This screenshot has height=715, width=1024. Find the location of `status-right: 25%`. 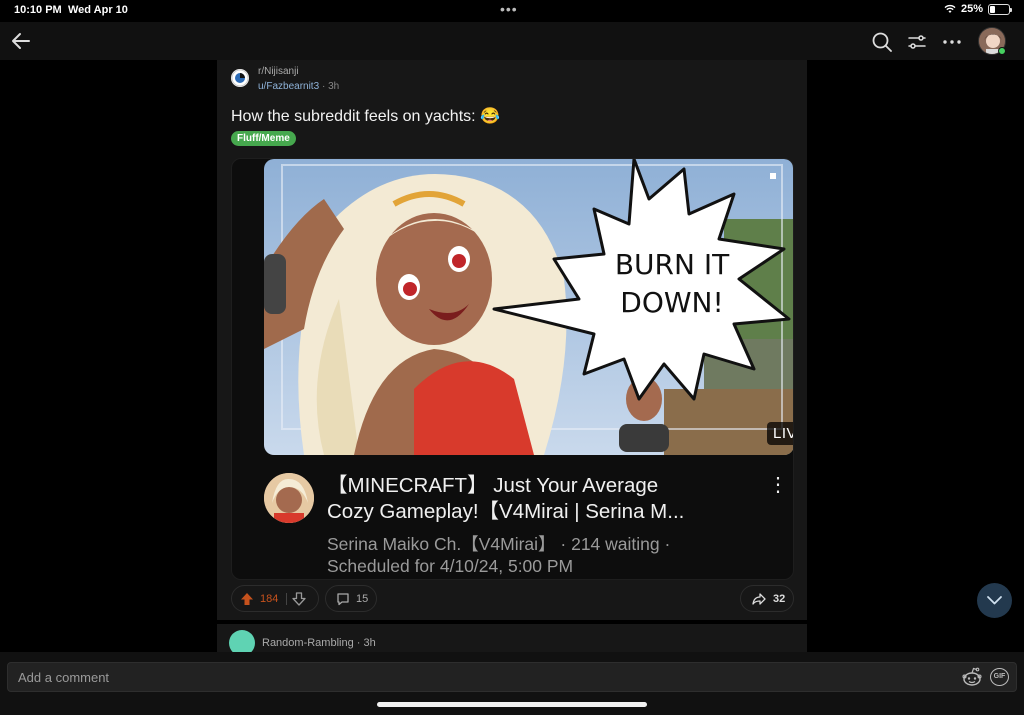

status-right: 25% is located at coordinates (978, 9).